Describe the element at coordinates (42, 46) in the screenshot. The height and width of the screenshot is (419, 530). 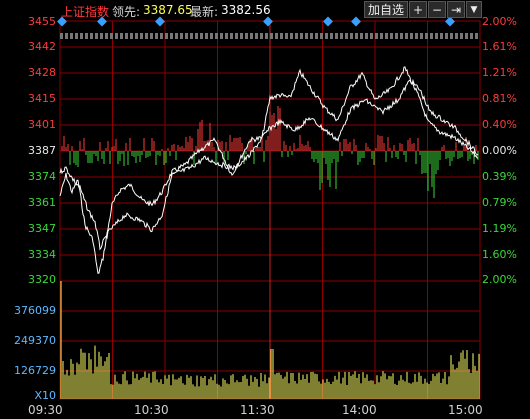
I see `price-label: 3442` at that location.